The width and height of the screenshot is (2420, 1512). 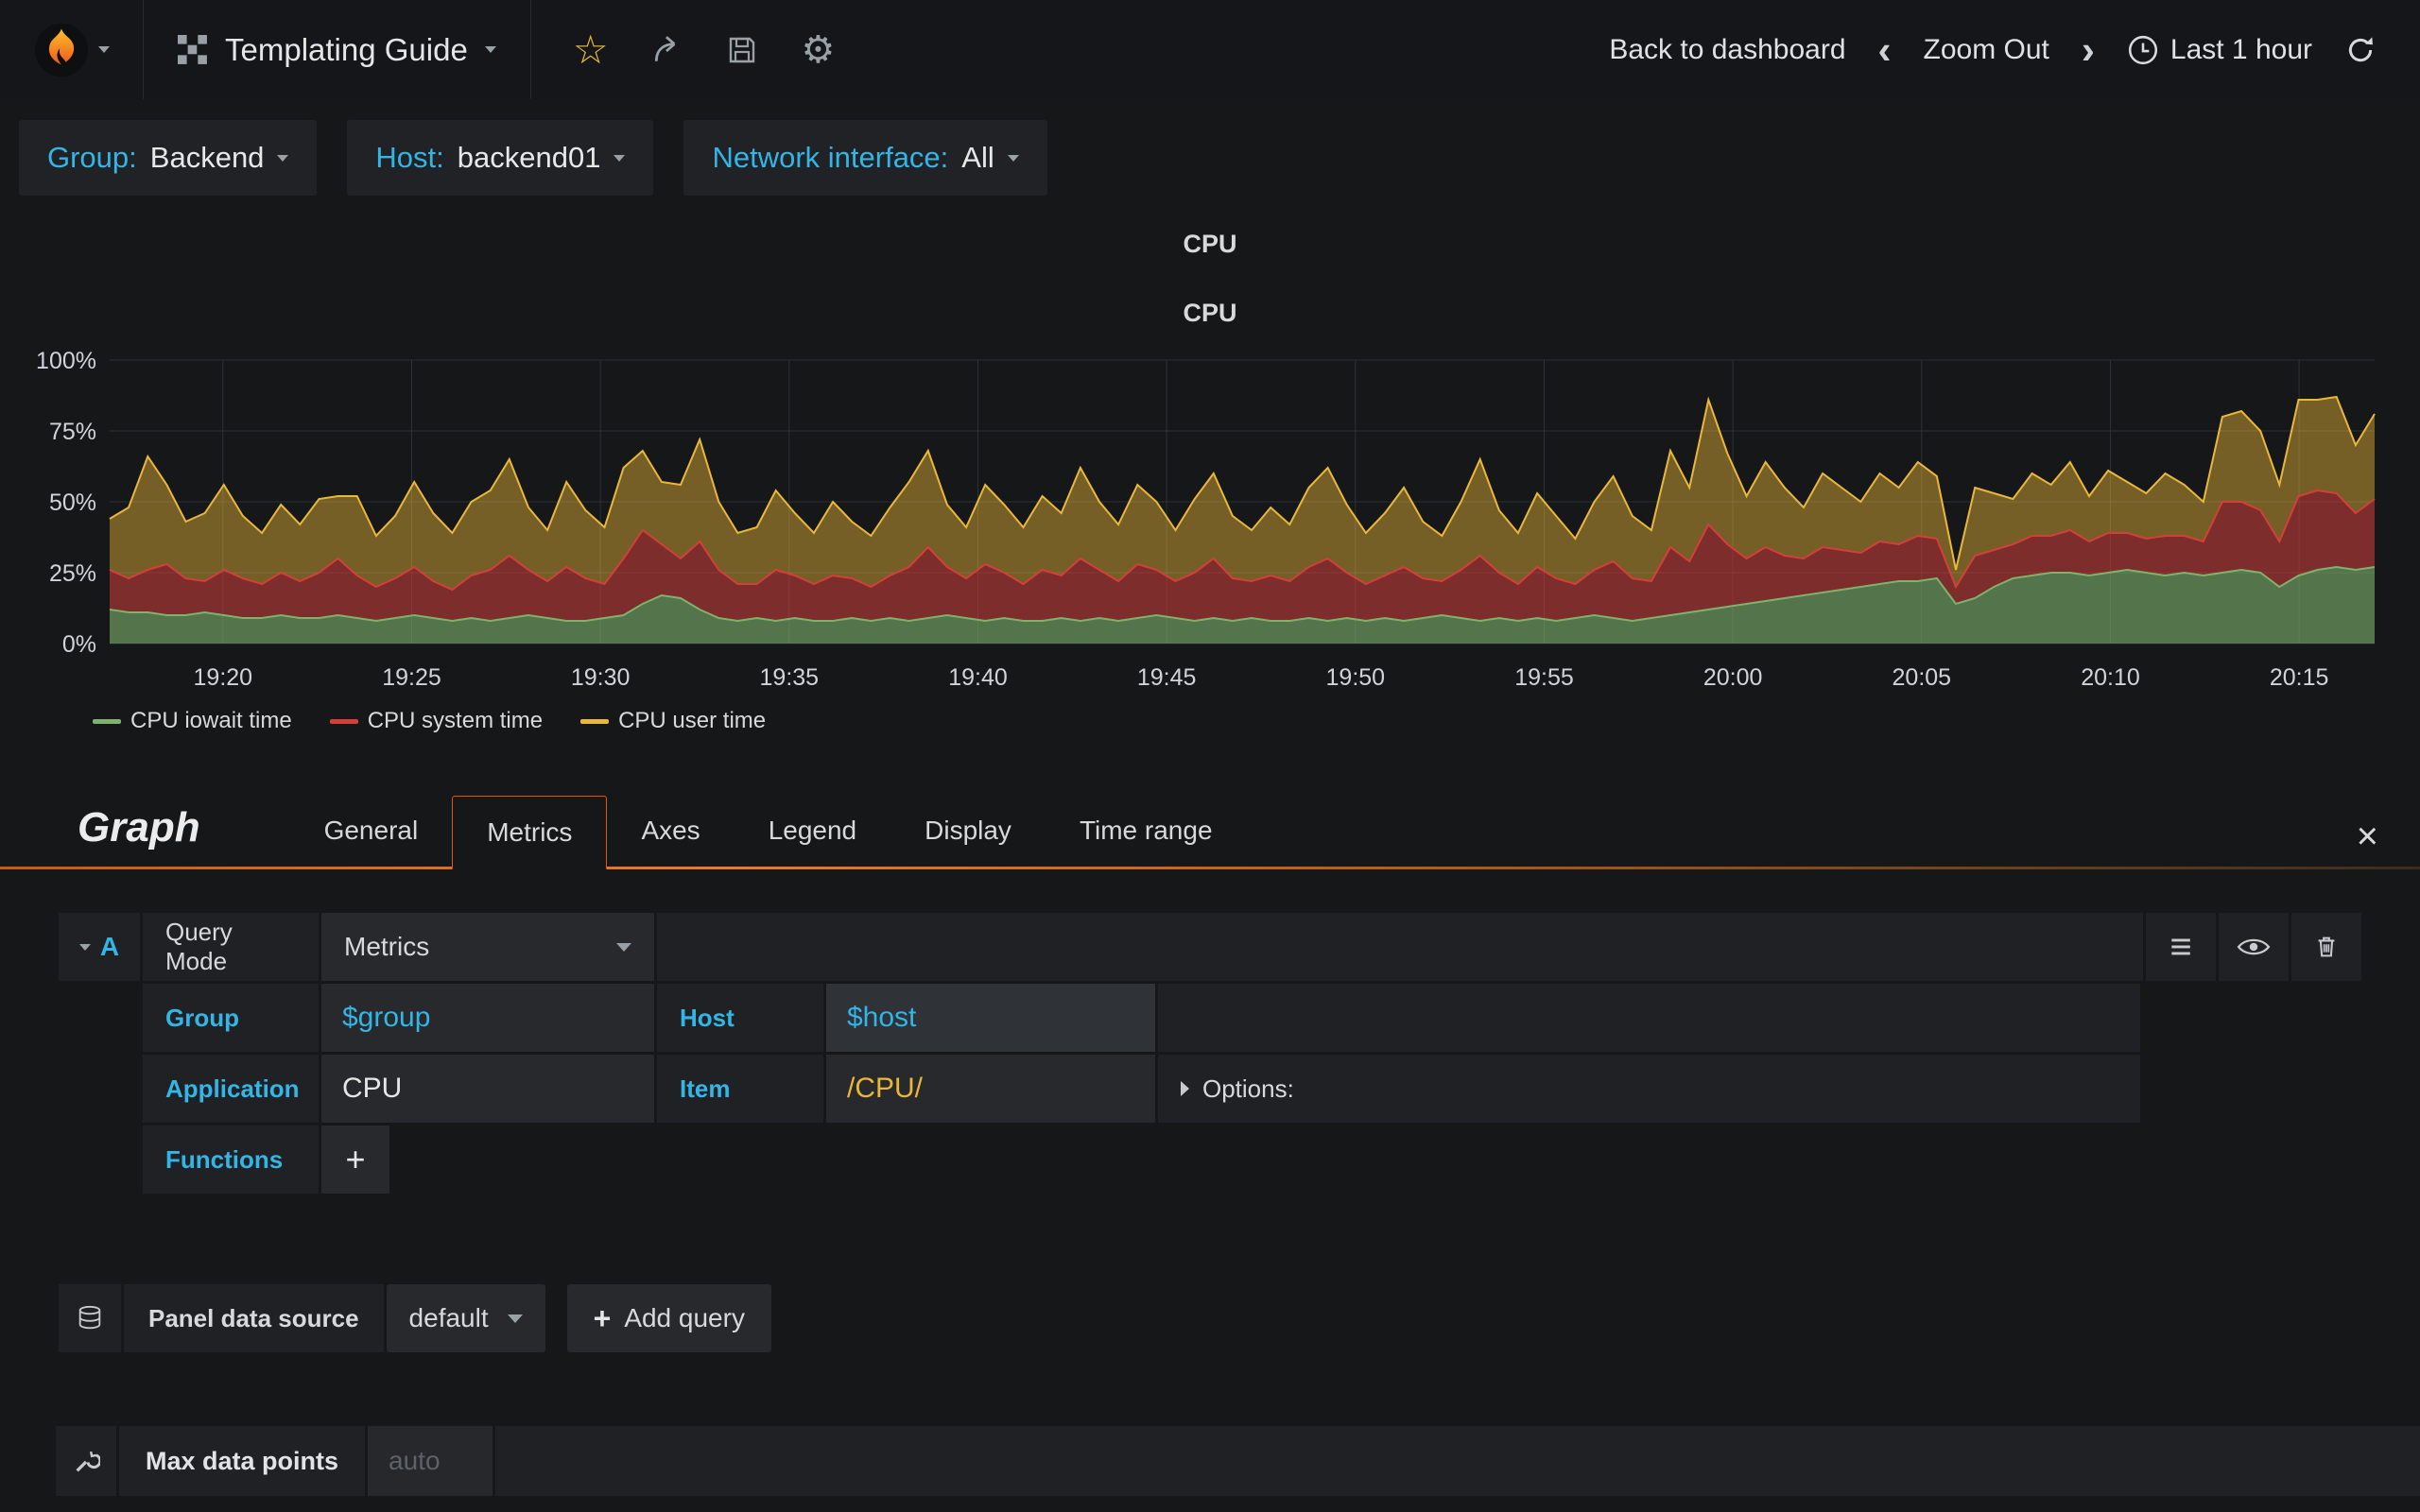 What do you see at coordinates (2089, 49) in the screenshot?
I see `time-shift-right-icon: ›` at bounding box center [2089, 49].